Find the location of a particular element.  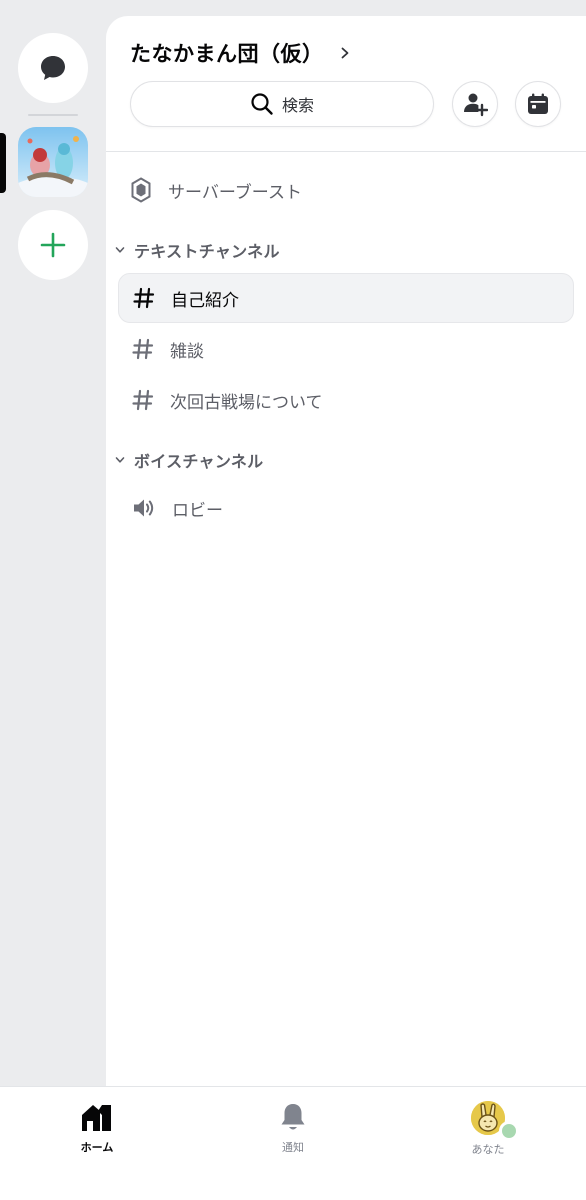

category-voice-channels: ボイスチャンネル is located at coordinates (188, 460).